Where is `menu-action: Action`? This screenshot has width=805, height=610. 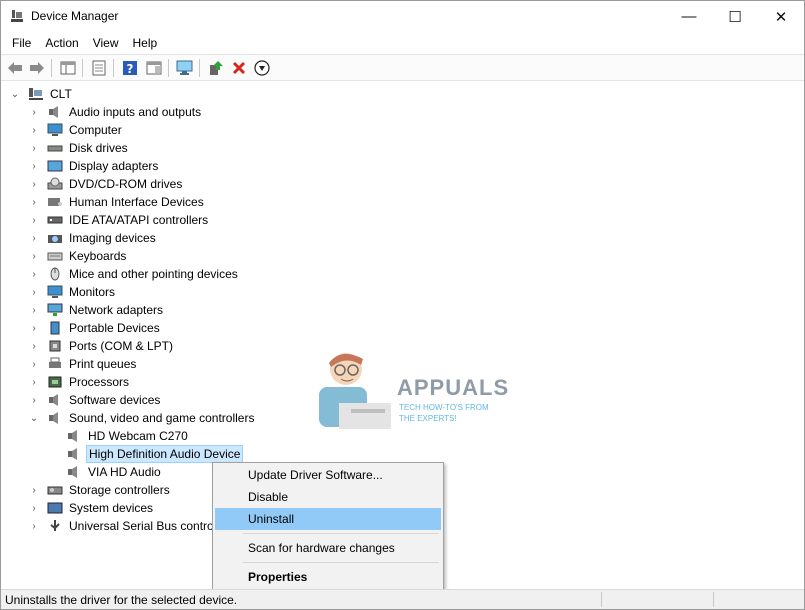 menu-action: Action is located at coordinates (61, 43).